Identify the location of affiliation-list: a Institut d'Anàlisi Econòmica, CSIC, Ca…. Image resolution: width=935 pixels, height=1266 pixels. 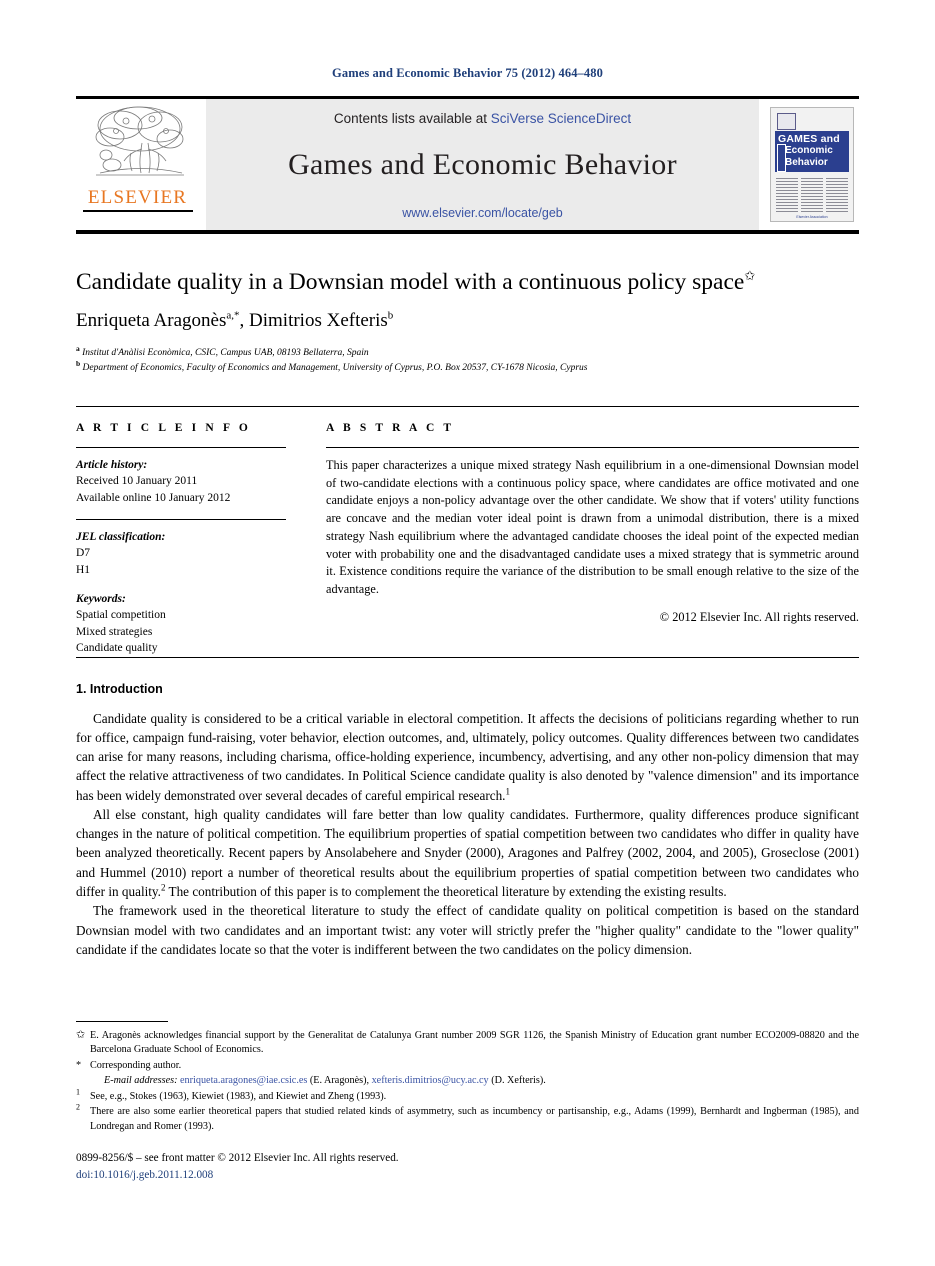
(467, 360).